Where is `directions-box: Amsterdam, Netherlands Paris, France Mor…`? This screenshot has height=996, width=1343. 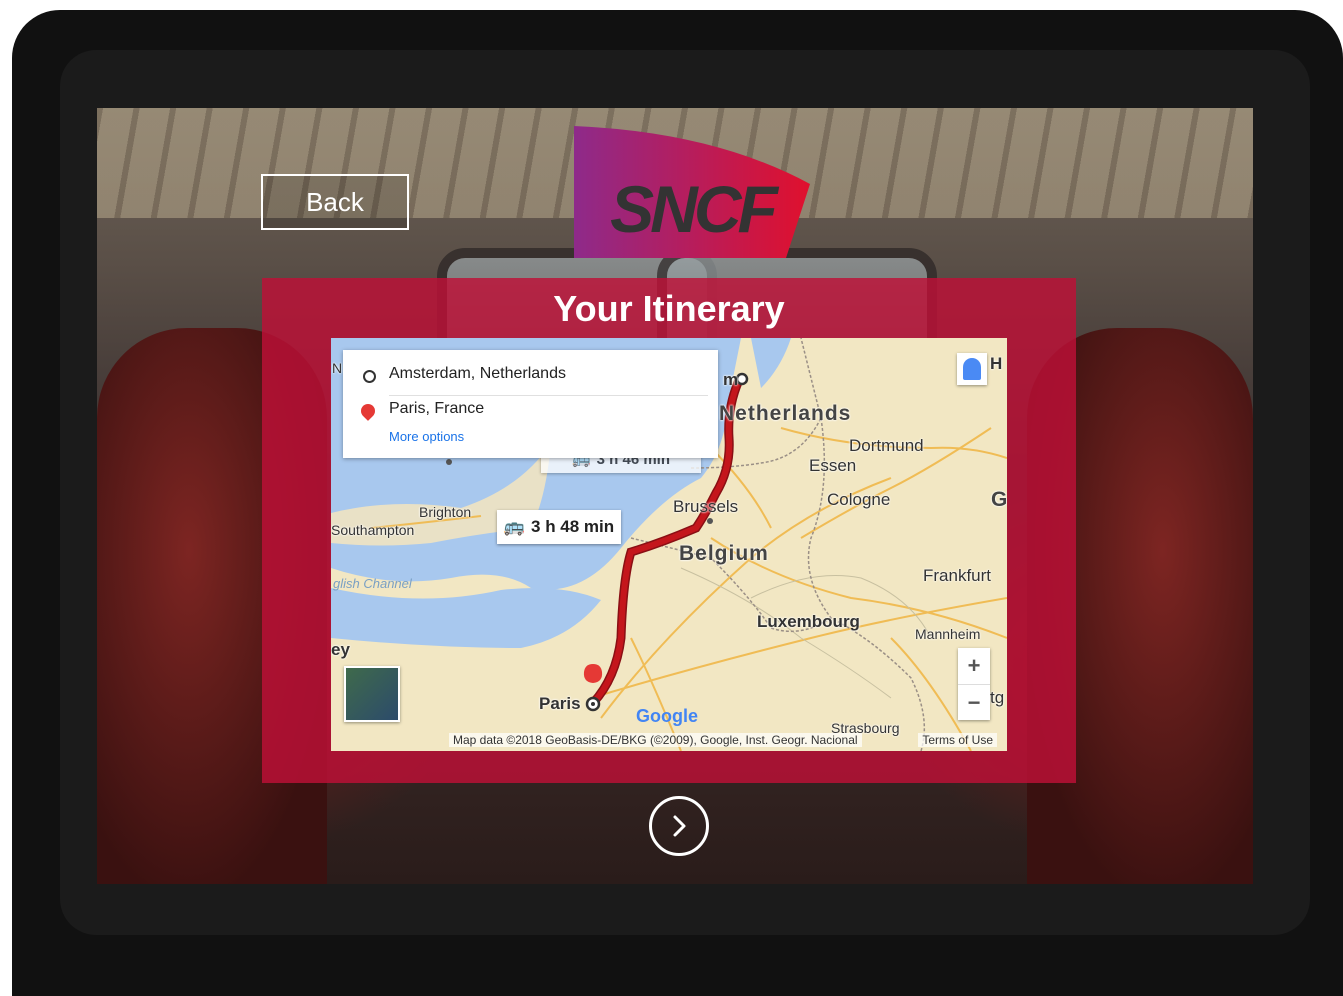
directions-box: Amsterdam, Netherlands Paris, France Mor… is located at coordinates (530, 404).